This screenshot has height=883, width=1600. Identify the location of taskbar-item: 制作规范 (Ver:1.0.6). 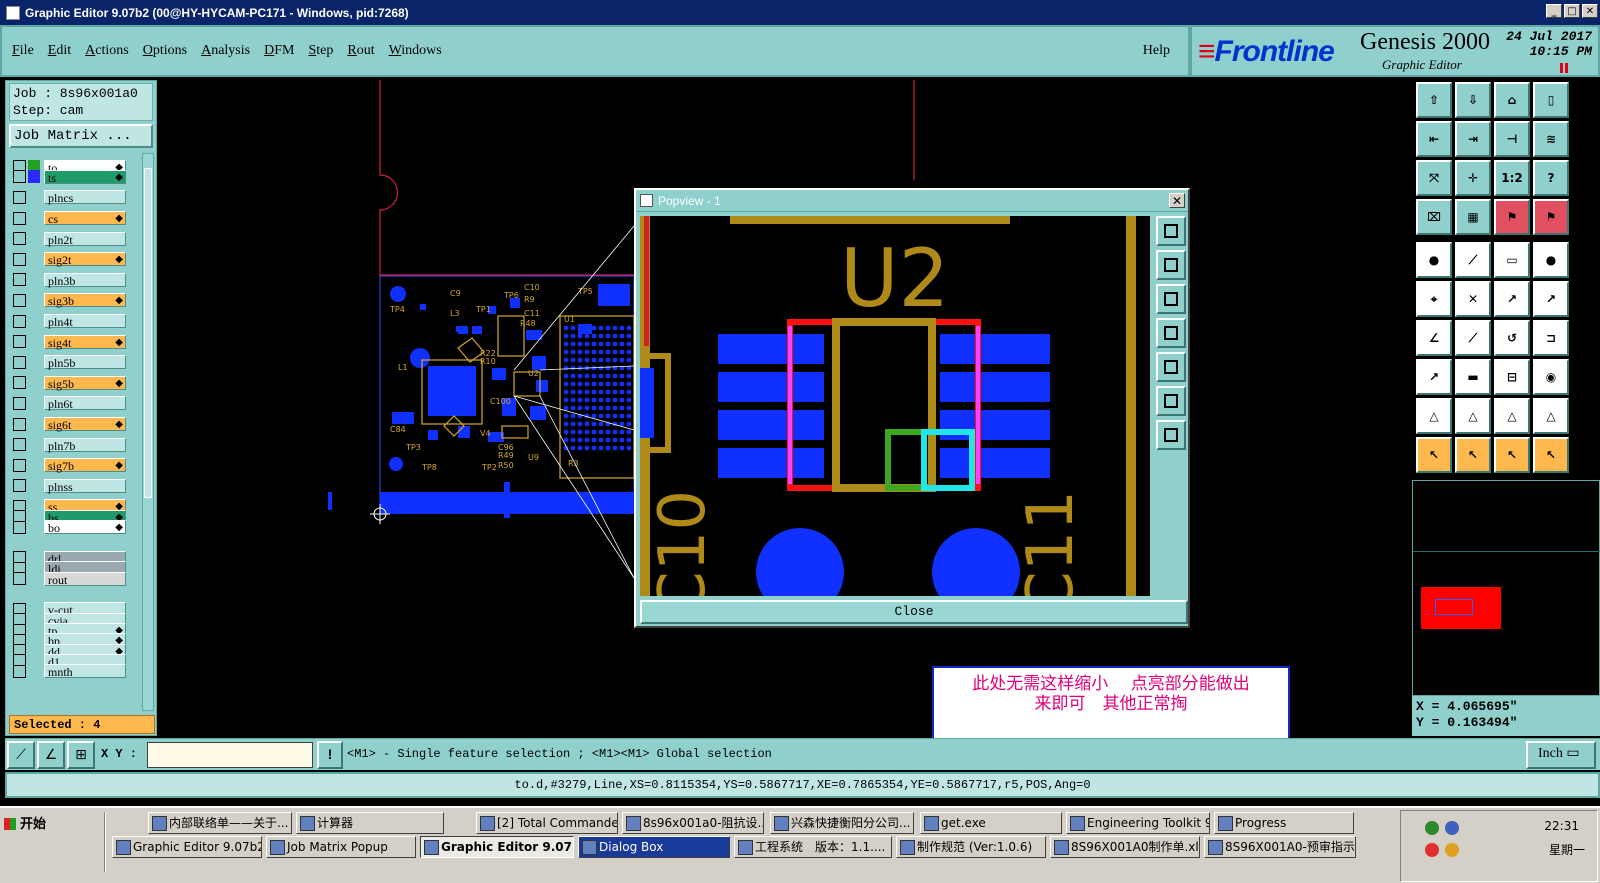
(971, 847).